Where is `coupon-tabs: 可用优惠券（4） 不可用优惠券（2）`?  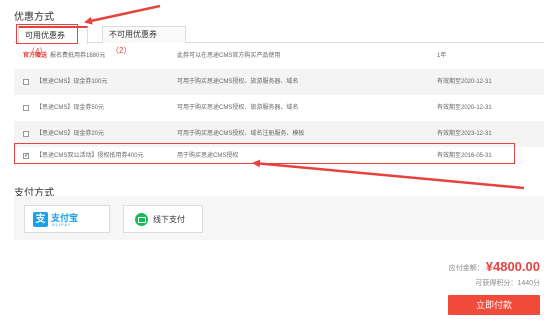
coupon-tabs: 可用优惠券（4） 不可用优惠券（2） is located at coordinates (279, 41).